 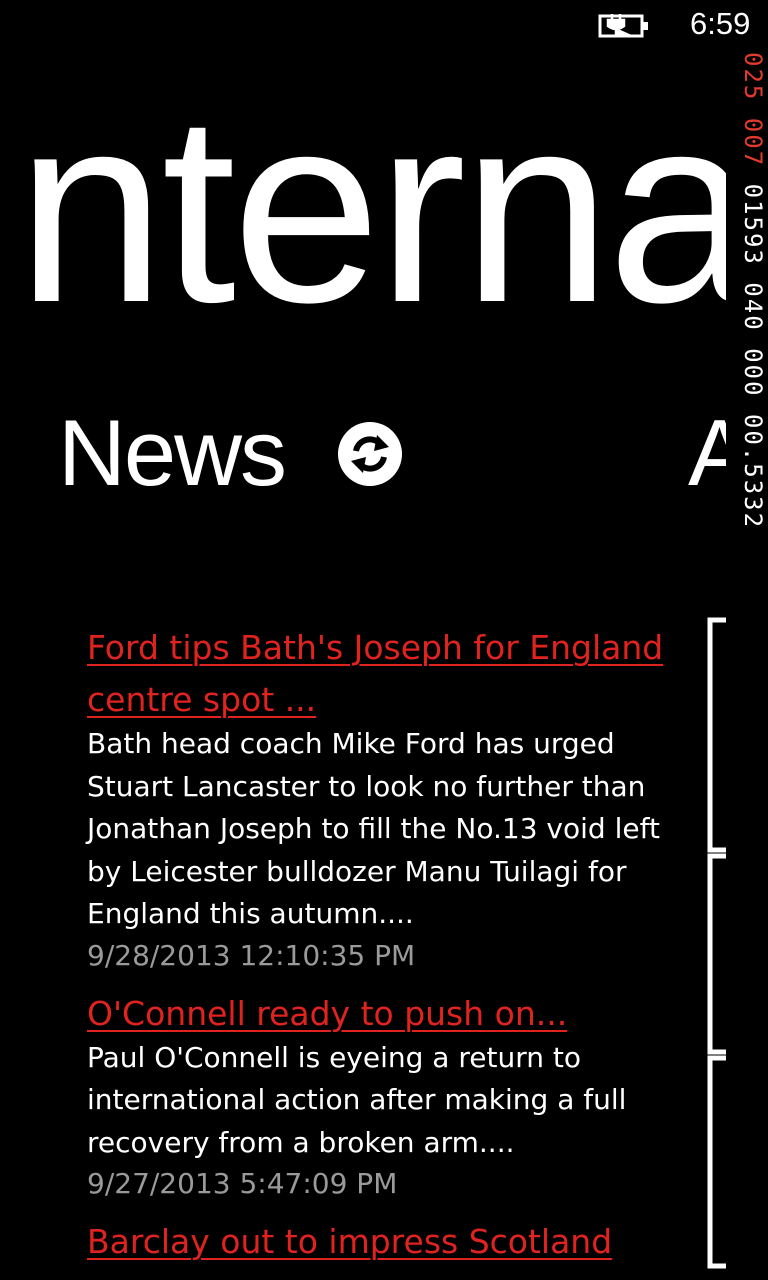 I want to click on debug-counters: 025 007 01593 040 000 00.5332, so click(x=751, y=362).